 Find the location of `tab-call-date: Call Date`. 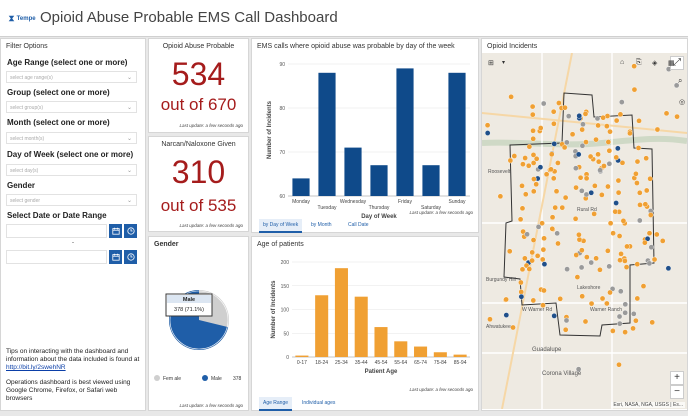

tab-call-date: Call Date is located at coordinates (358, 226).